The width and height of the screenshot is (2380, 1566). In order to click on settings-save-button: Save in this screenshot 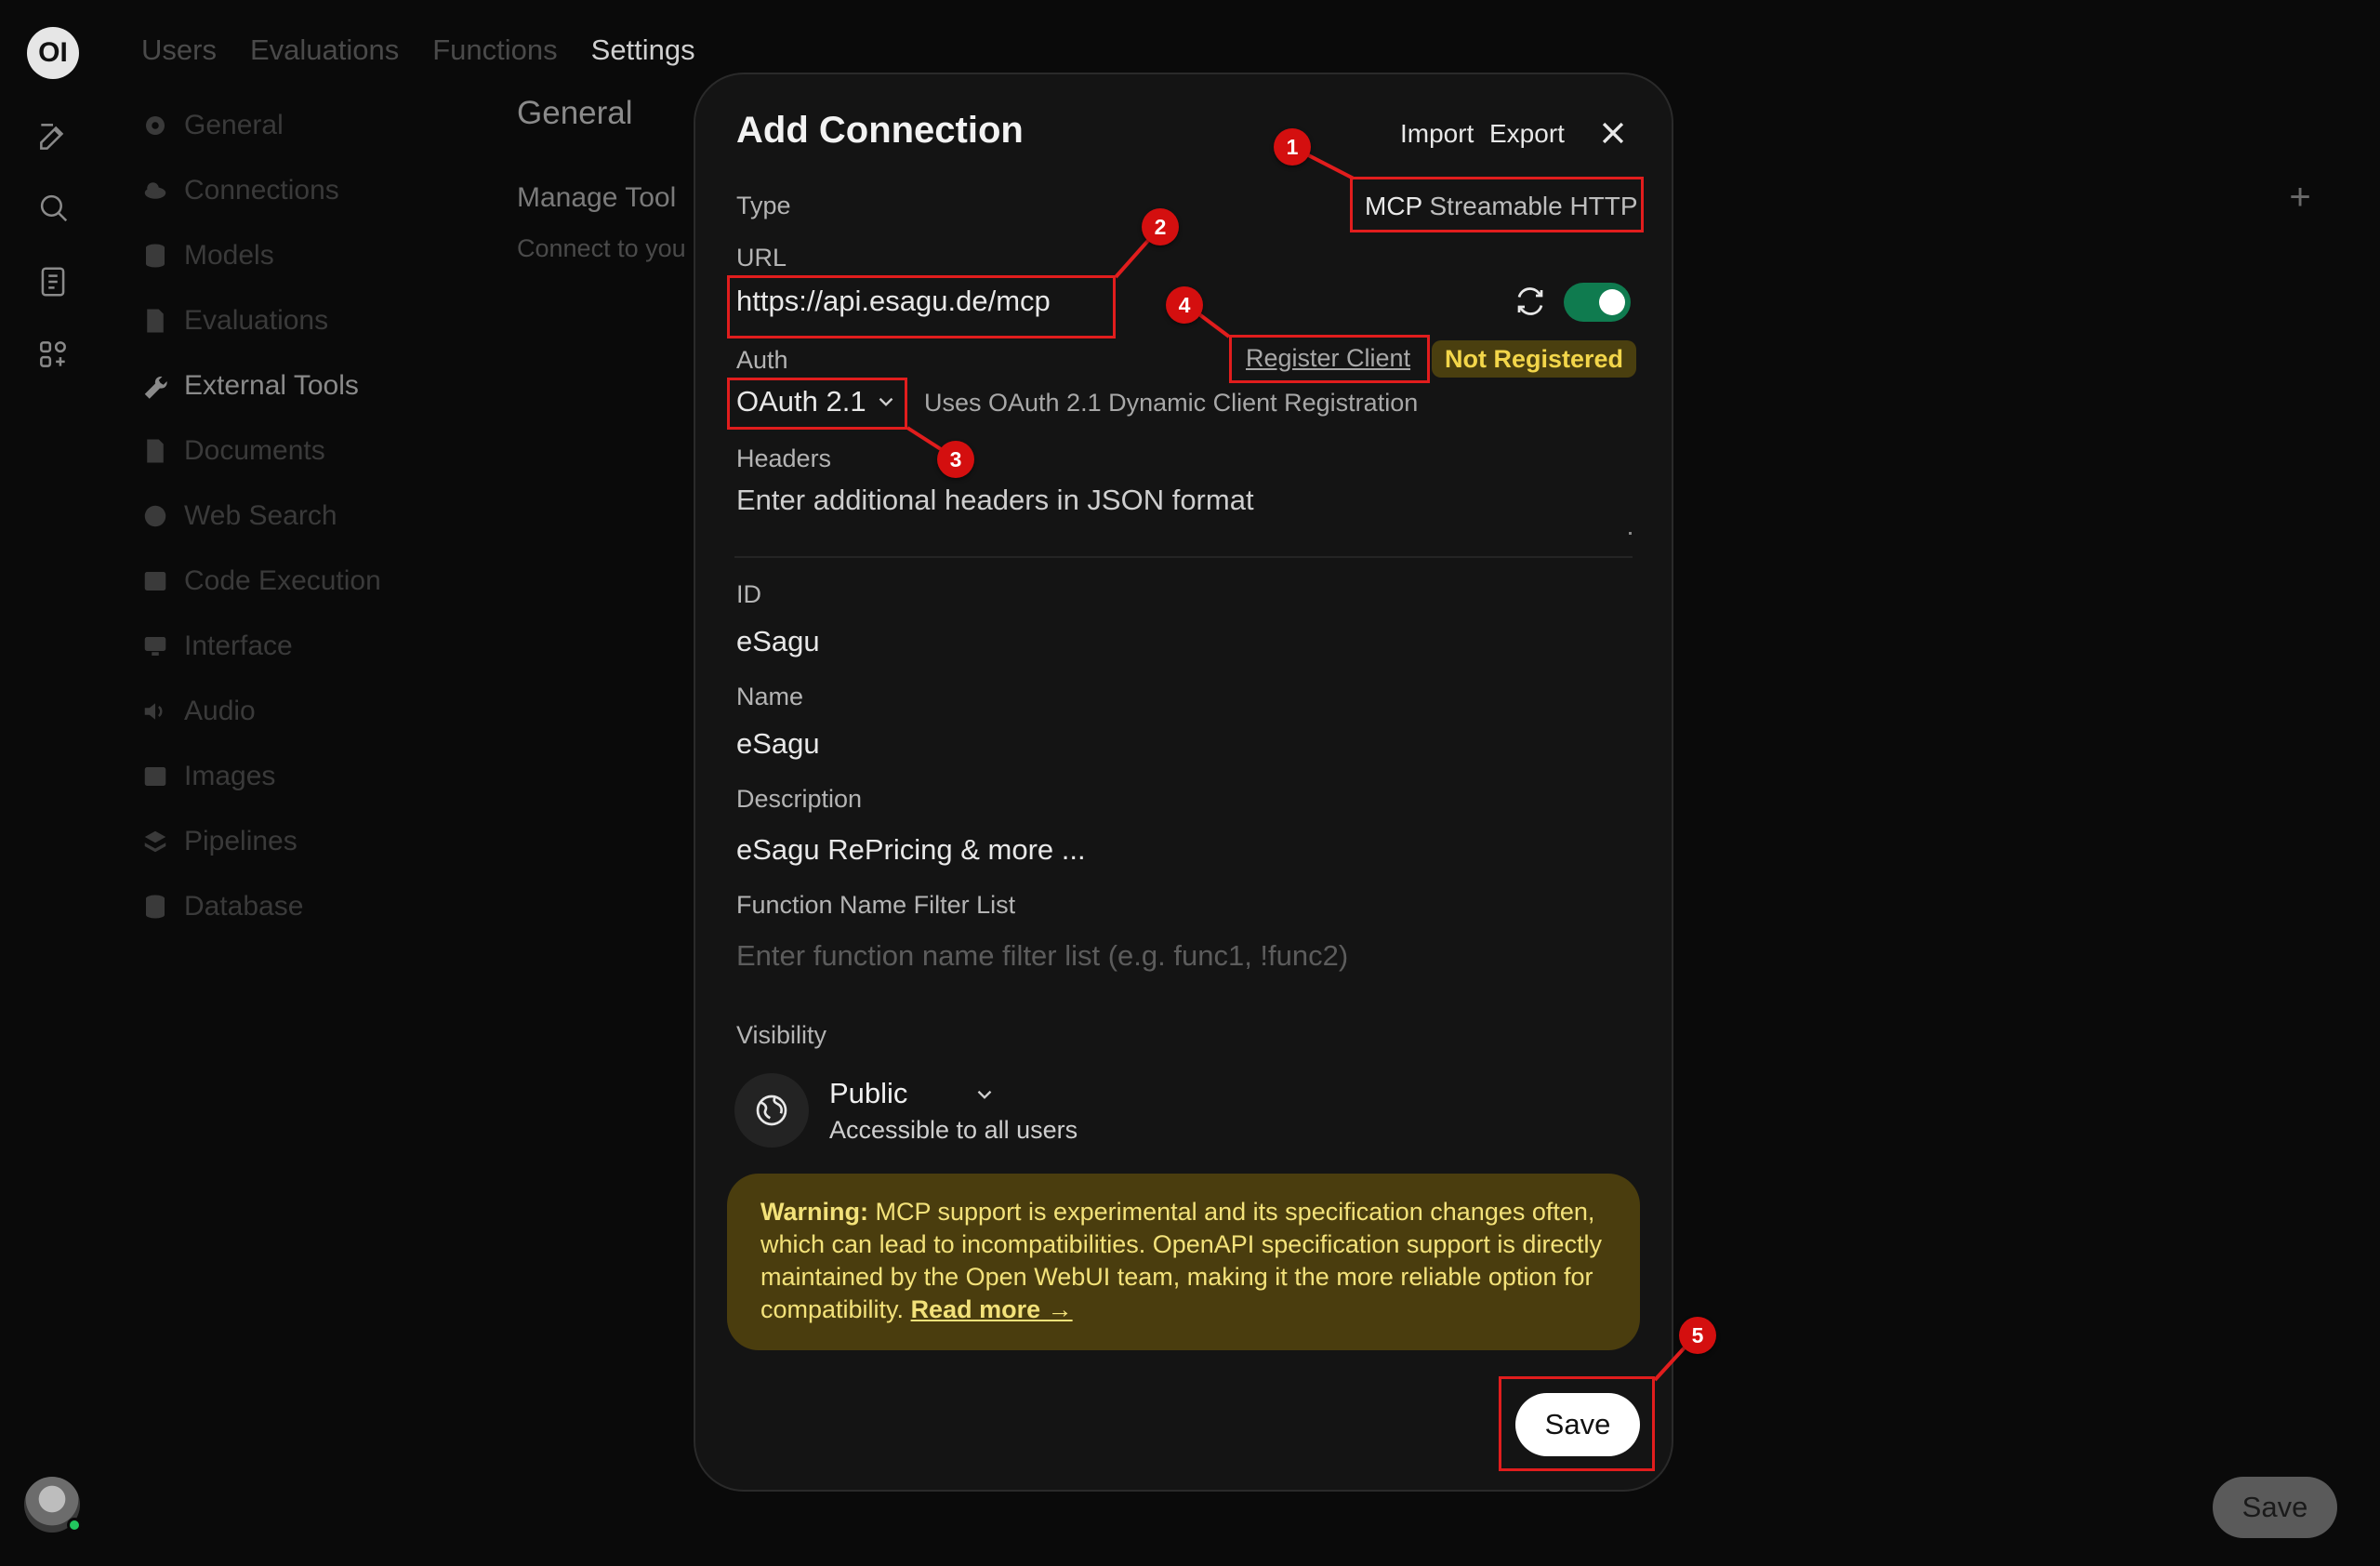, I will do `click(2275, 1507)`.